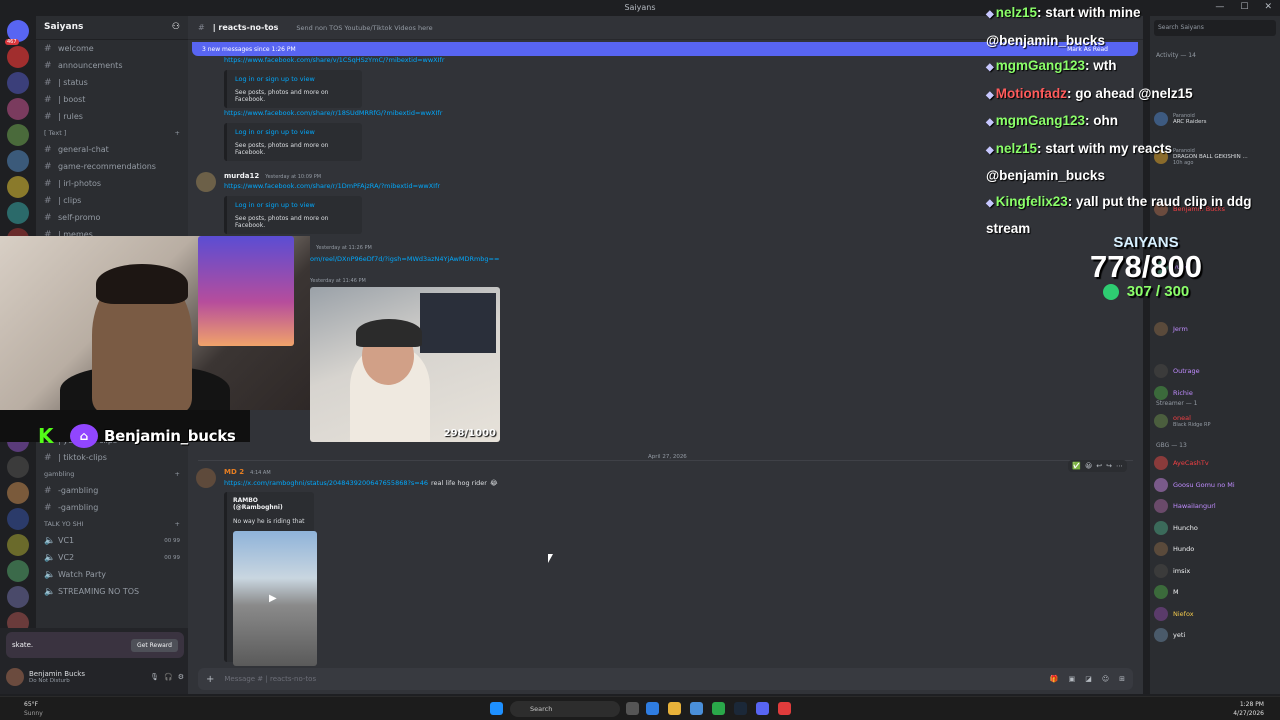 The image size is (1280, 720). What do you see at coordinates (1172, 570) in the screenshot?
I see `member-item: imsix` at bounding box center [1172, 570].